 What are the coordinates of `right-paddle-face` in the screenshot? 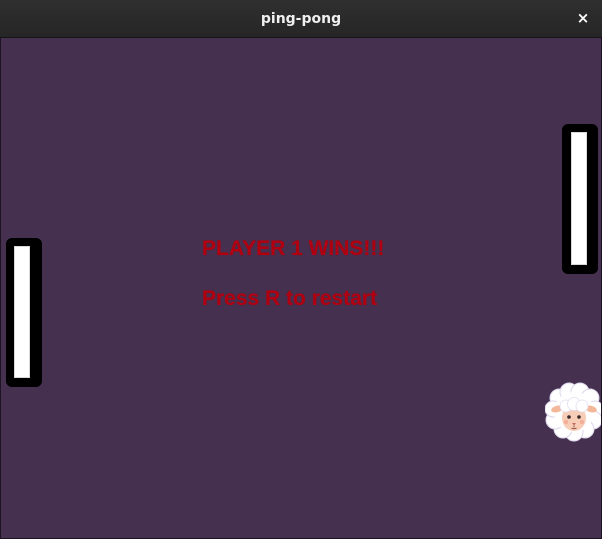 It's located at (579, 198).